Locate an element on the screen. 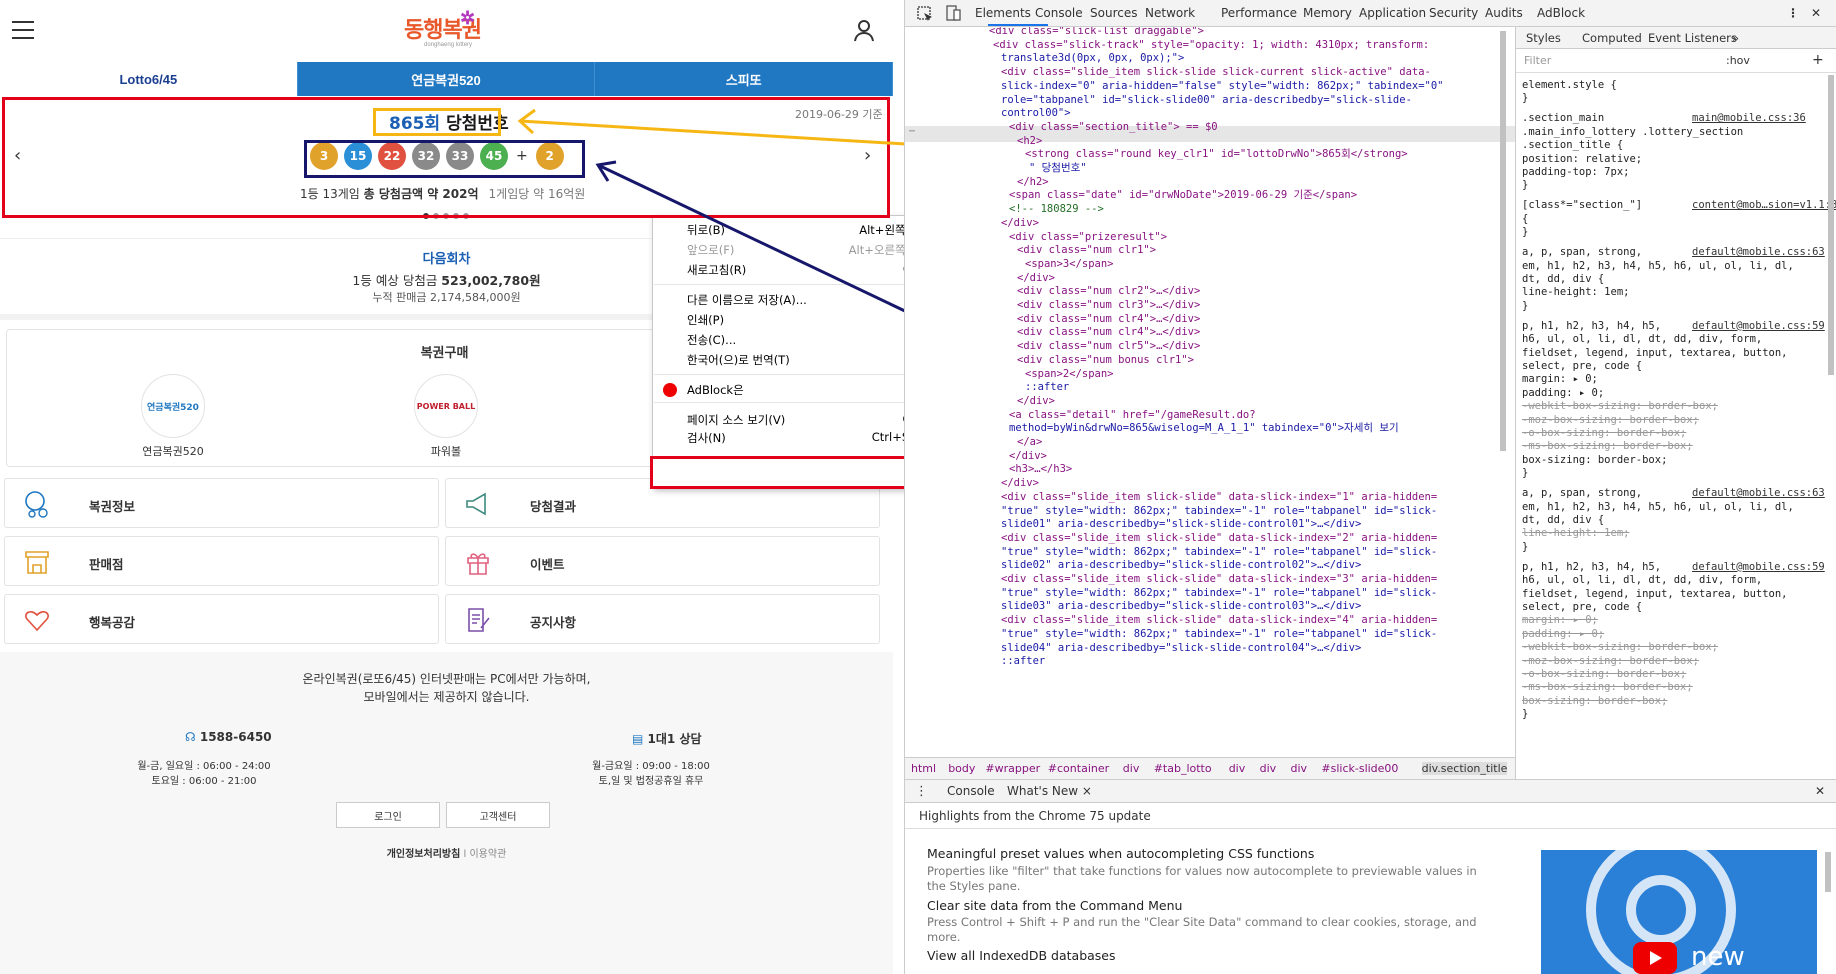 The width and height of the screenshot is (1836, 974). new-rule-button: + is located at coordinates (1818, 60).